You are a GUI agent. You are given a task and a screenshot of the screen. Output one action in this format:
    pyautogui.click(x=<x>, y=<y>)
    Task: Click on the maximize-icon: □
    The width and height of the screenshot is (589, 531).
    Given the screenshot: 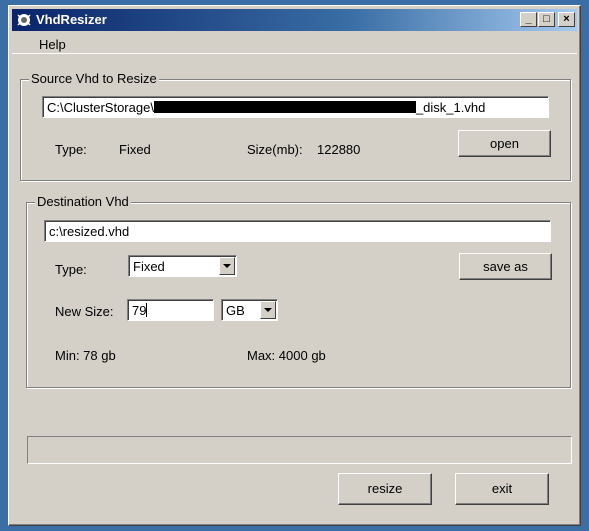 What is the action you would take?
    pyautogui.click(x=546, y=19)
    